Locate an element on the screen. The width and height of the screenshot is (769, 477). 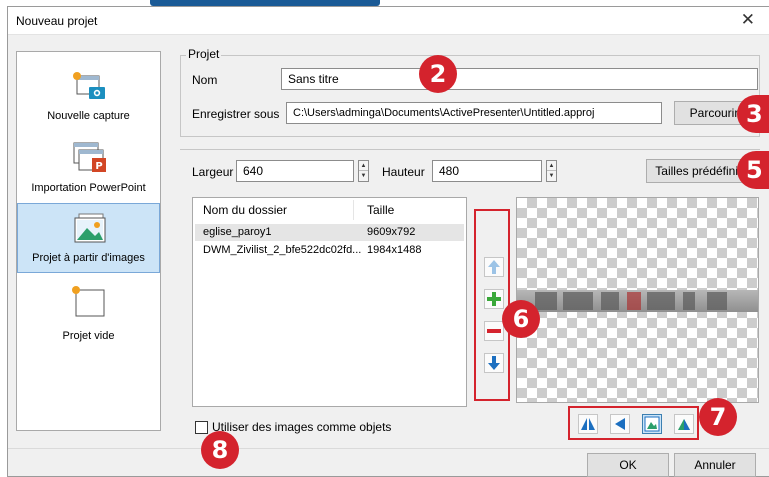
fit-height-icon is located at coordinates (620, 424).